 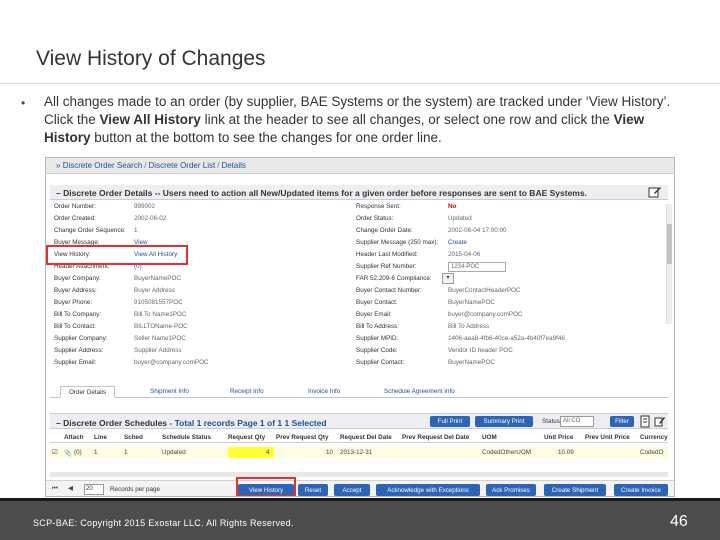 I want to click on detail-value: 2002-06-04 17:00:00, so click(x=477, y=230).